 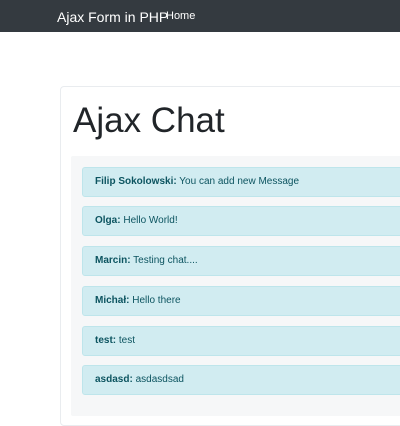 I want to click on navbar-brand: Ajax Form in PHP, so click(x=112, y=17).